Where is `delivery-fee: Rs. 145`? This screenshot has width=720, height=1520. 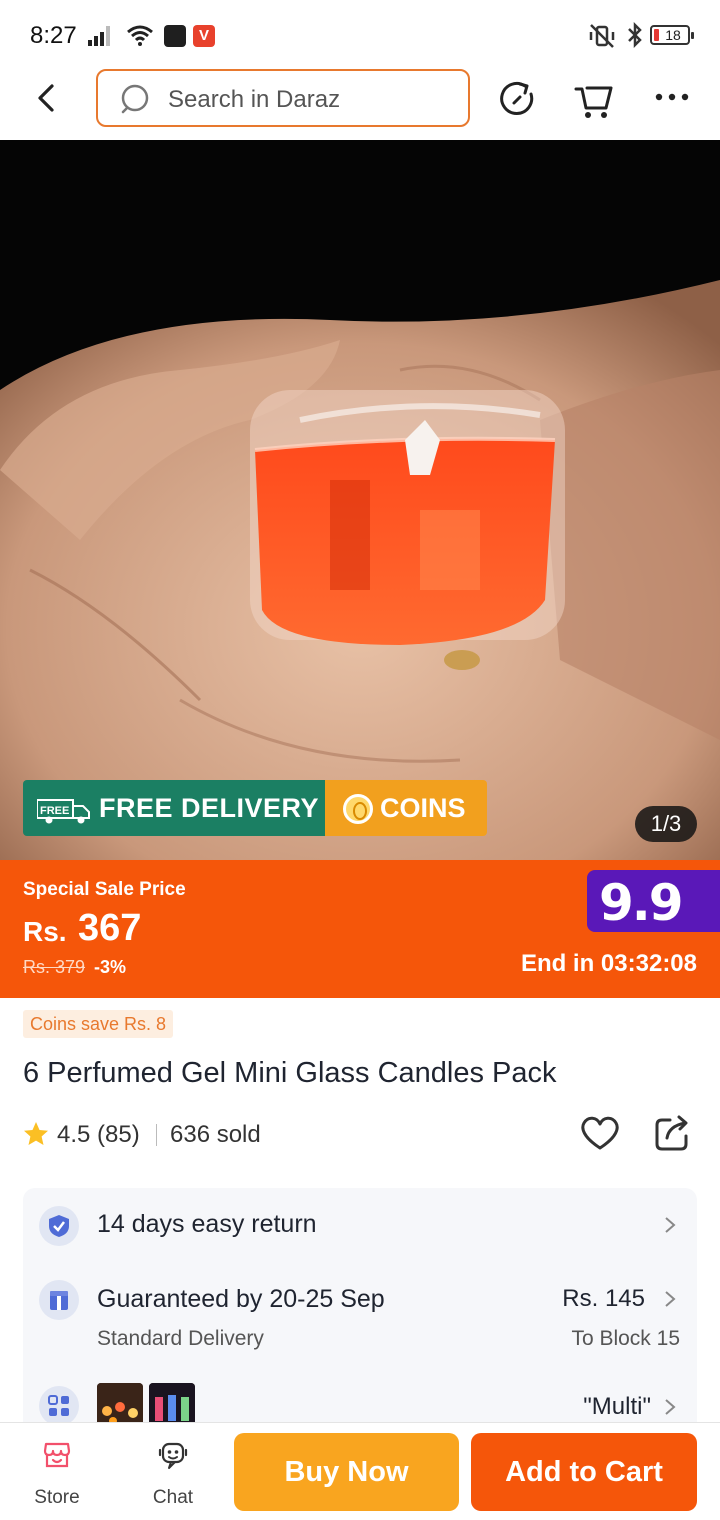
delivery-fee: Rs. 145 is located at coordinates (603, 1298).